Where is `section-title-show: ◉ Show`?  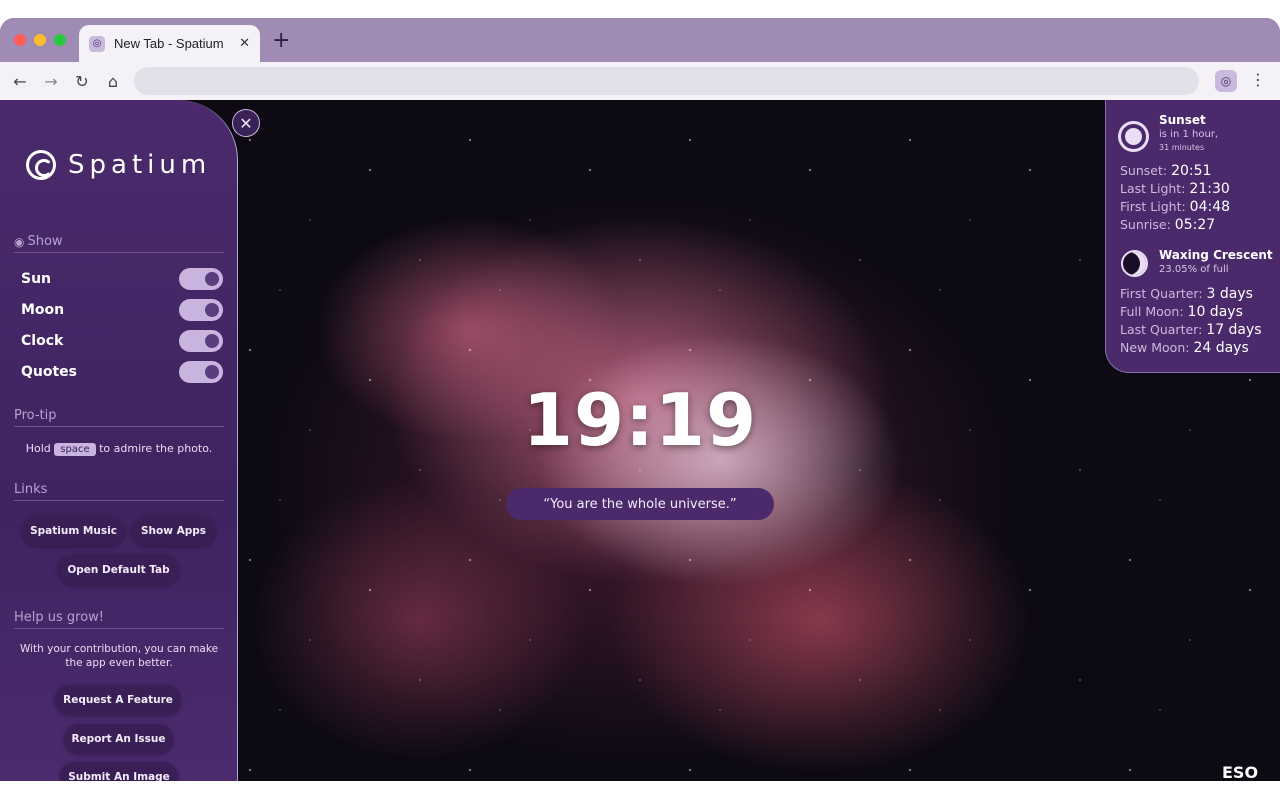
section-title-show: ◉ Show is located at coordinates (119, 243).